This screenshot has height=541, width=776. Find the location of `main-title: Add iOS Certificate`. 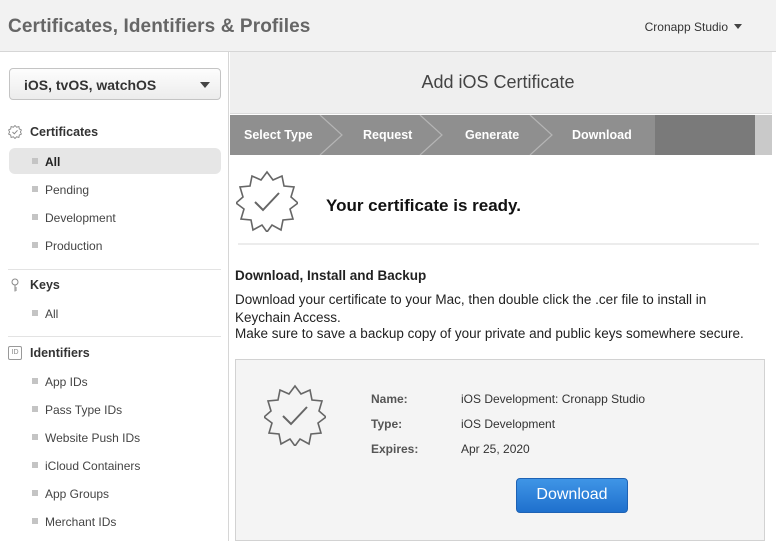

main-title: Add iOS Certificate is located at coordinates (498, 82).